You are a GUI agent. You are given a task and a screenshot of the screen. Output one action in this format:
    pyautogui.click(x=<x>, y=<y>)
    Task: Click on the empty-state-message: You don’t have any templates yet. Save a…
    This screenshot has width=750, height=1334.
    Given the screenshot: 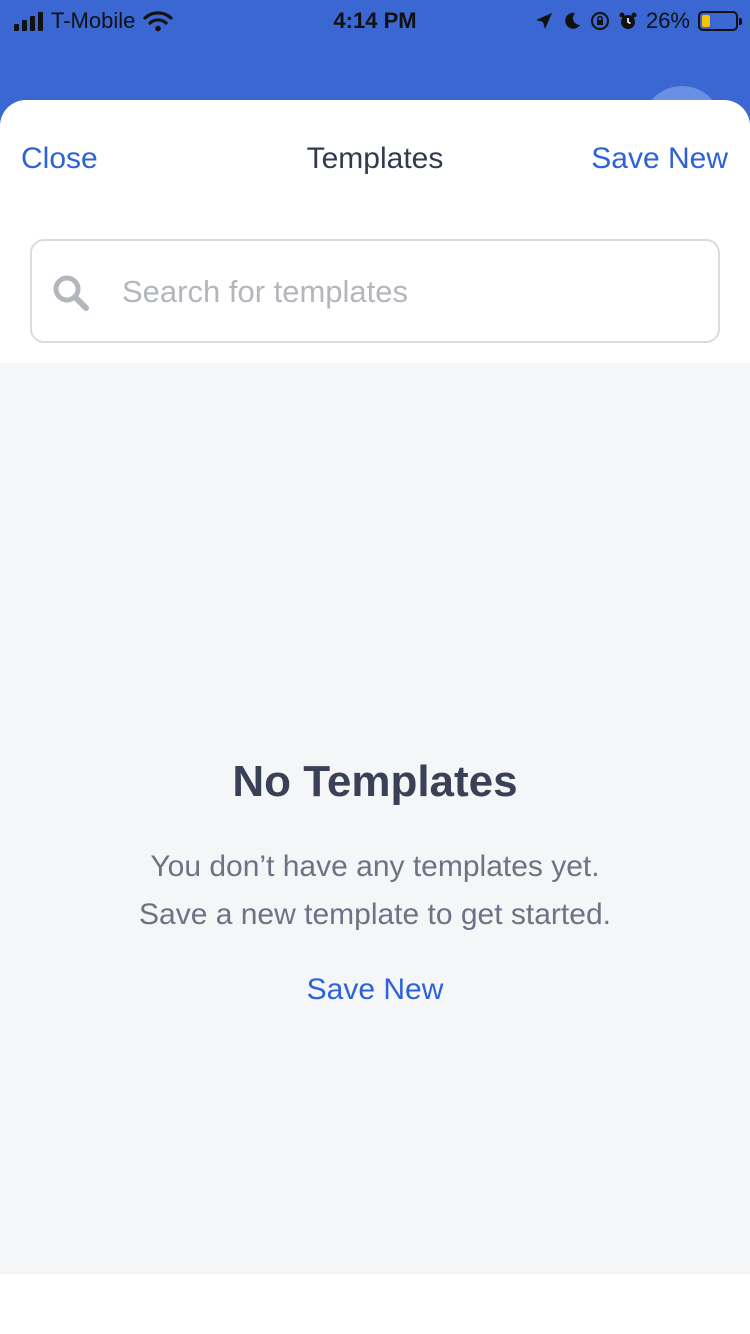 What is the action you would take?
    pyautogui.click(x=375, y=891)
    